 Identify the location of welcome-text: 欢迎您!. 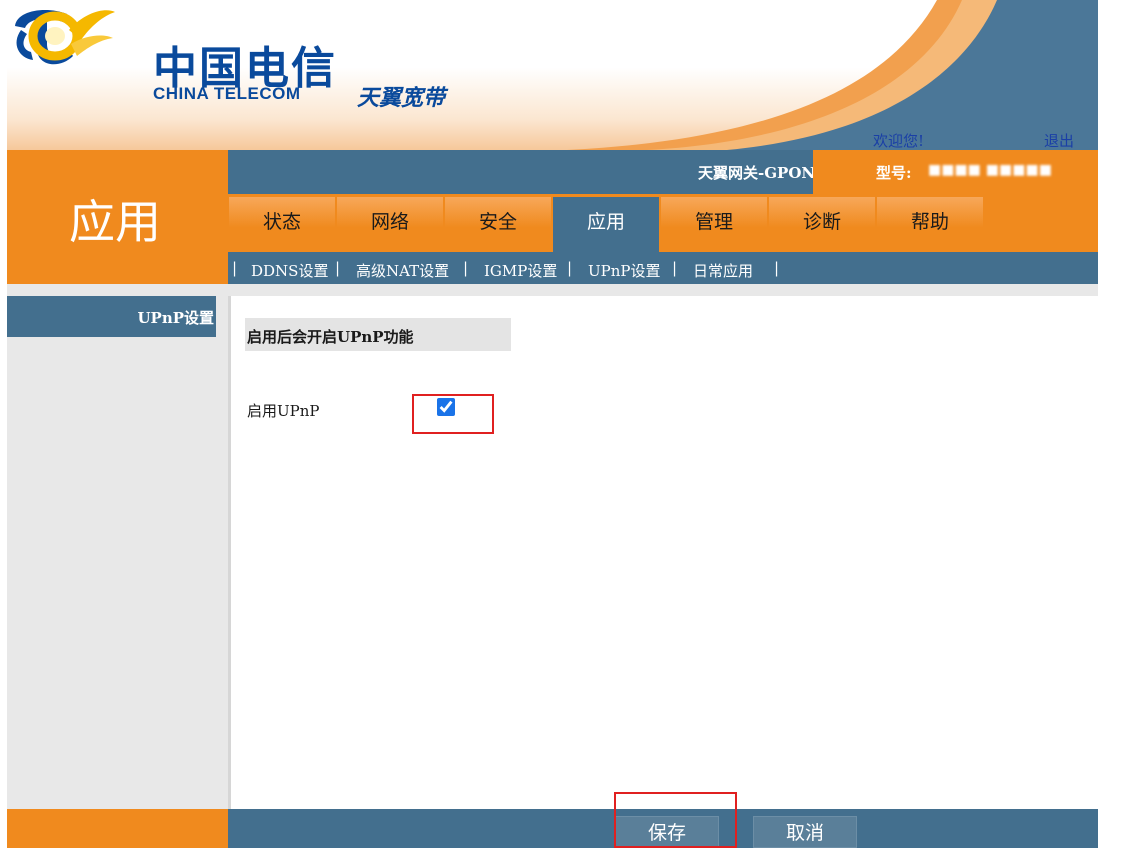
(899, 141).